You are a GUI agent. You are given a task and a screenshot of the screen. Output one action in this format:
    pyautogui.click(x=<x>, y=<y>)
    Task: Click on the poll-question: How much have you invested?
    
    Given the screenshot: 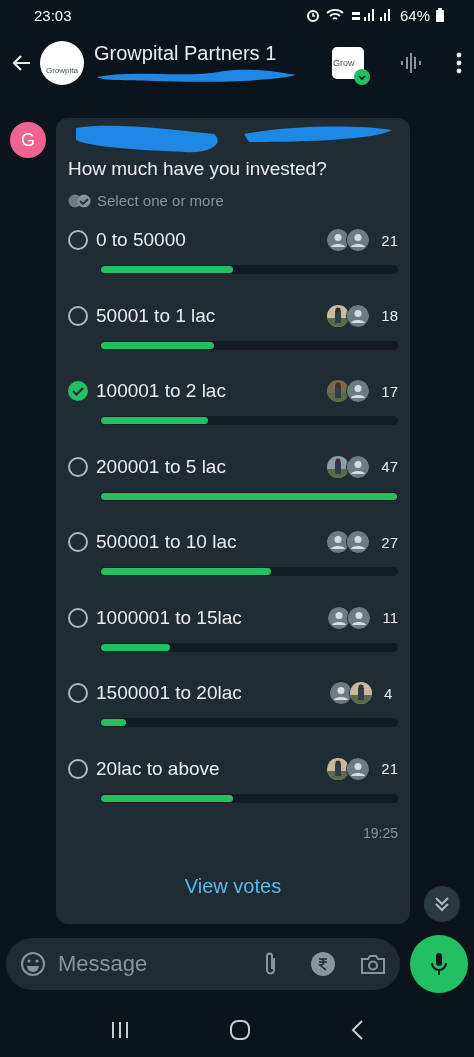 What is the action you would take?
    pyautogui.click(x=198, y=169)
    